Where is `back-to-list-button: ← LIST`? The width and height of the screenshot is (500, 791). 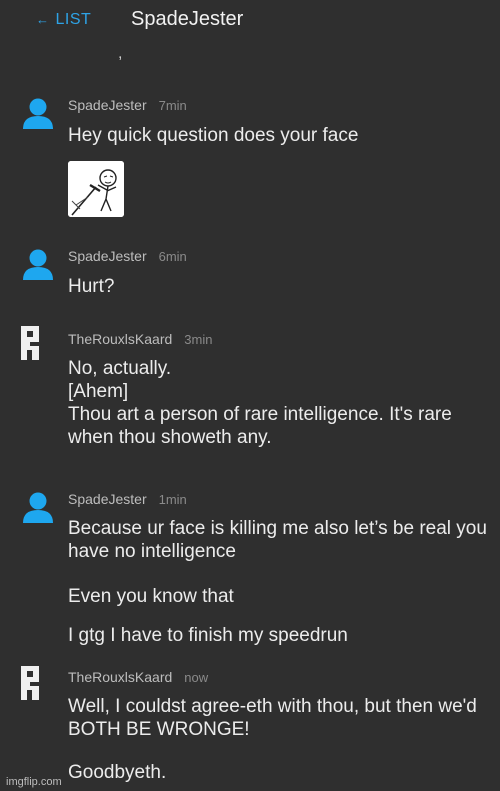 back-to-list-button: ← LIST is located at coordinates (63, 20).